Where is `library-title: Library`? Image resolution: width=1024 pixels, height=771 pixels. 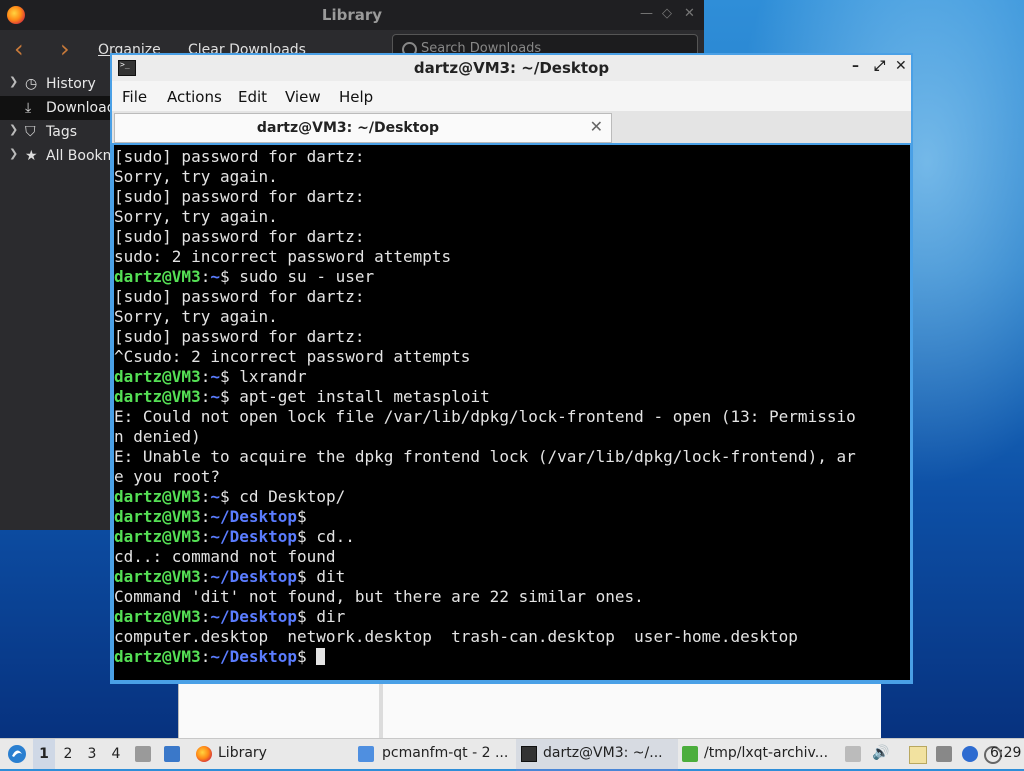
library-title: Library is located at coordinates (352, 15).